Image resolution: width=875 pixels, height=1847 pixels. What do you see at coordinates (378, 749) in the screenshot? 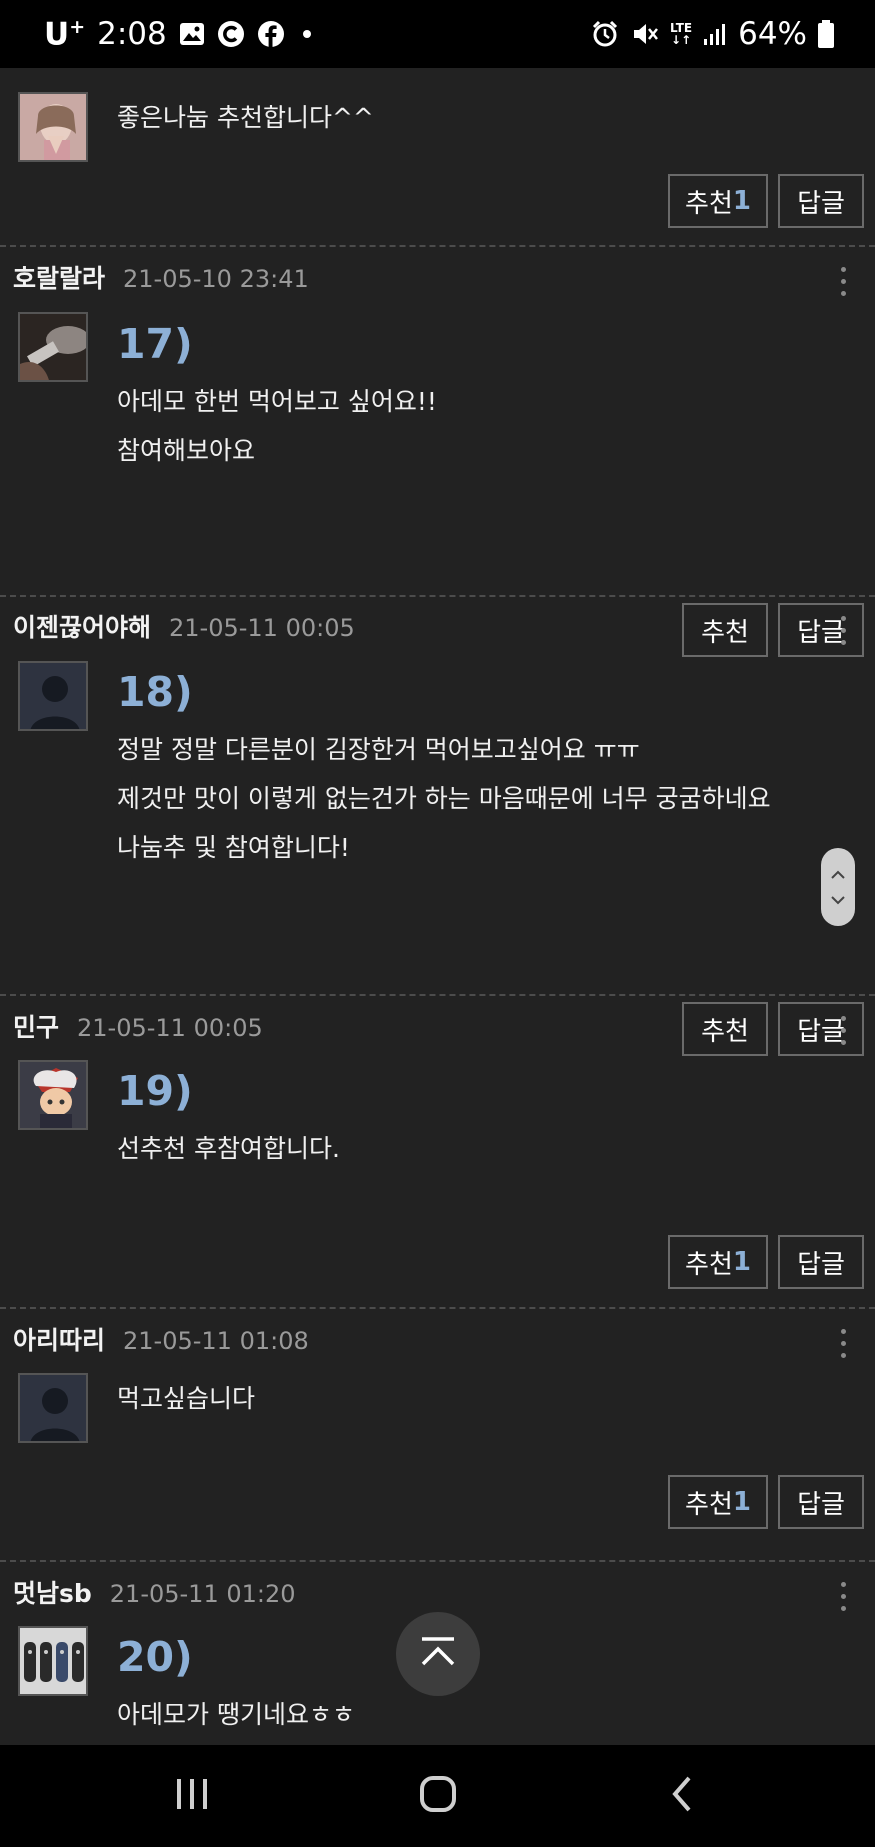
I see `comment-text: 정말 정말 다른분이 김장한거 먹어보고싶어요 ㅠㅠ` at bounding box center [378, 749].